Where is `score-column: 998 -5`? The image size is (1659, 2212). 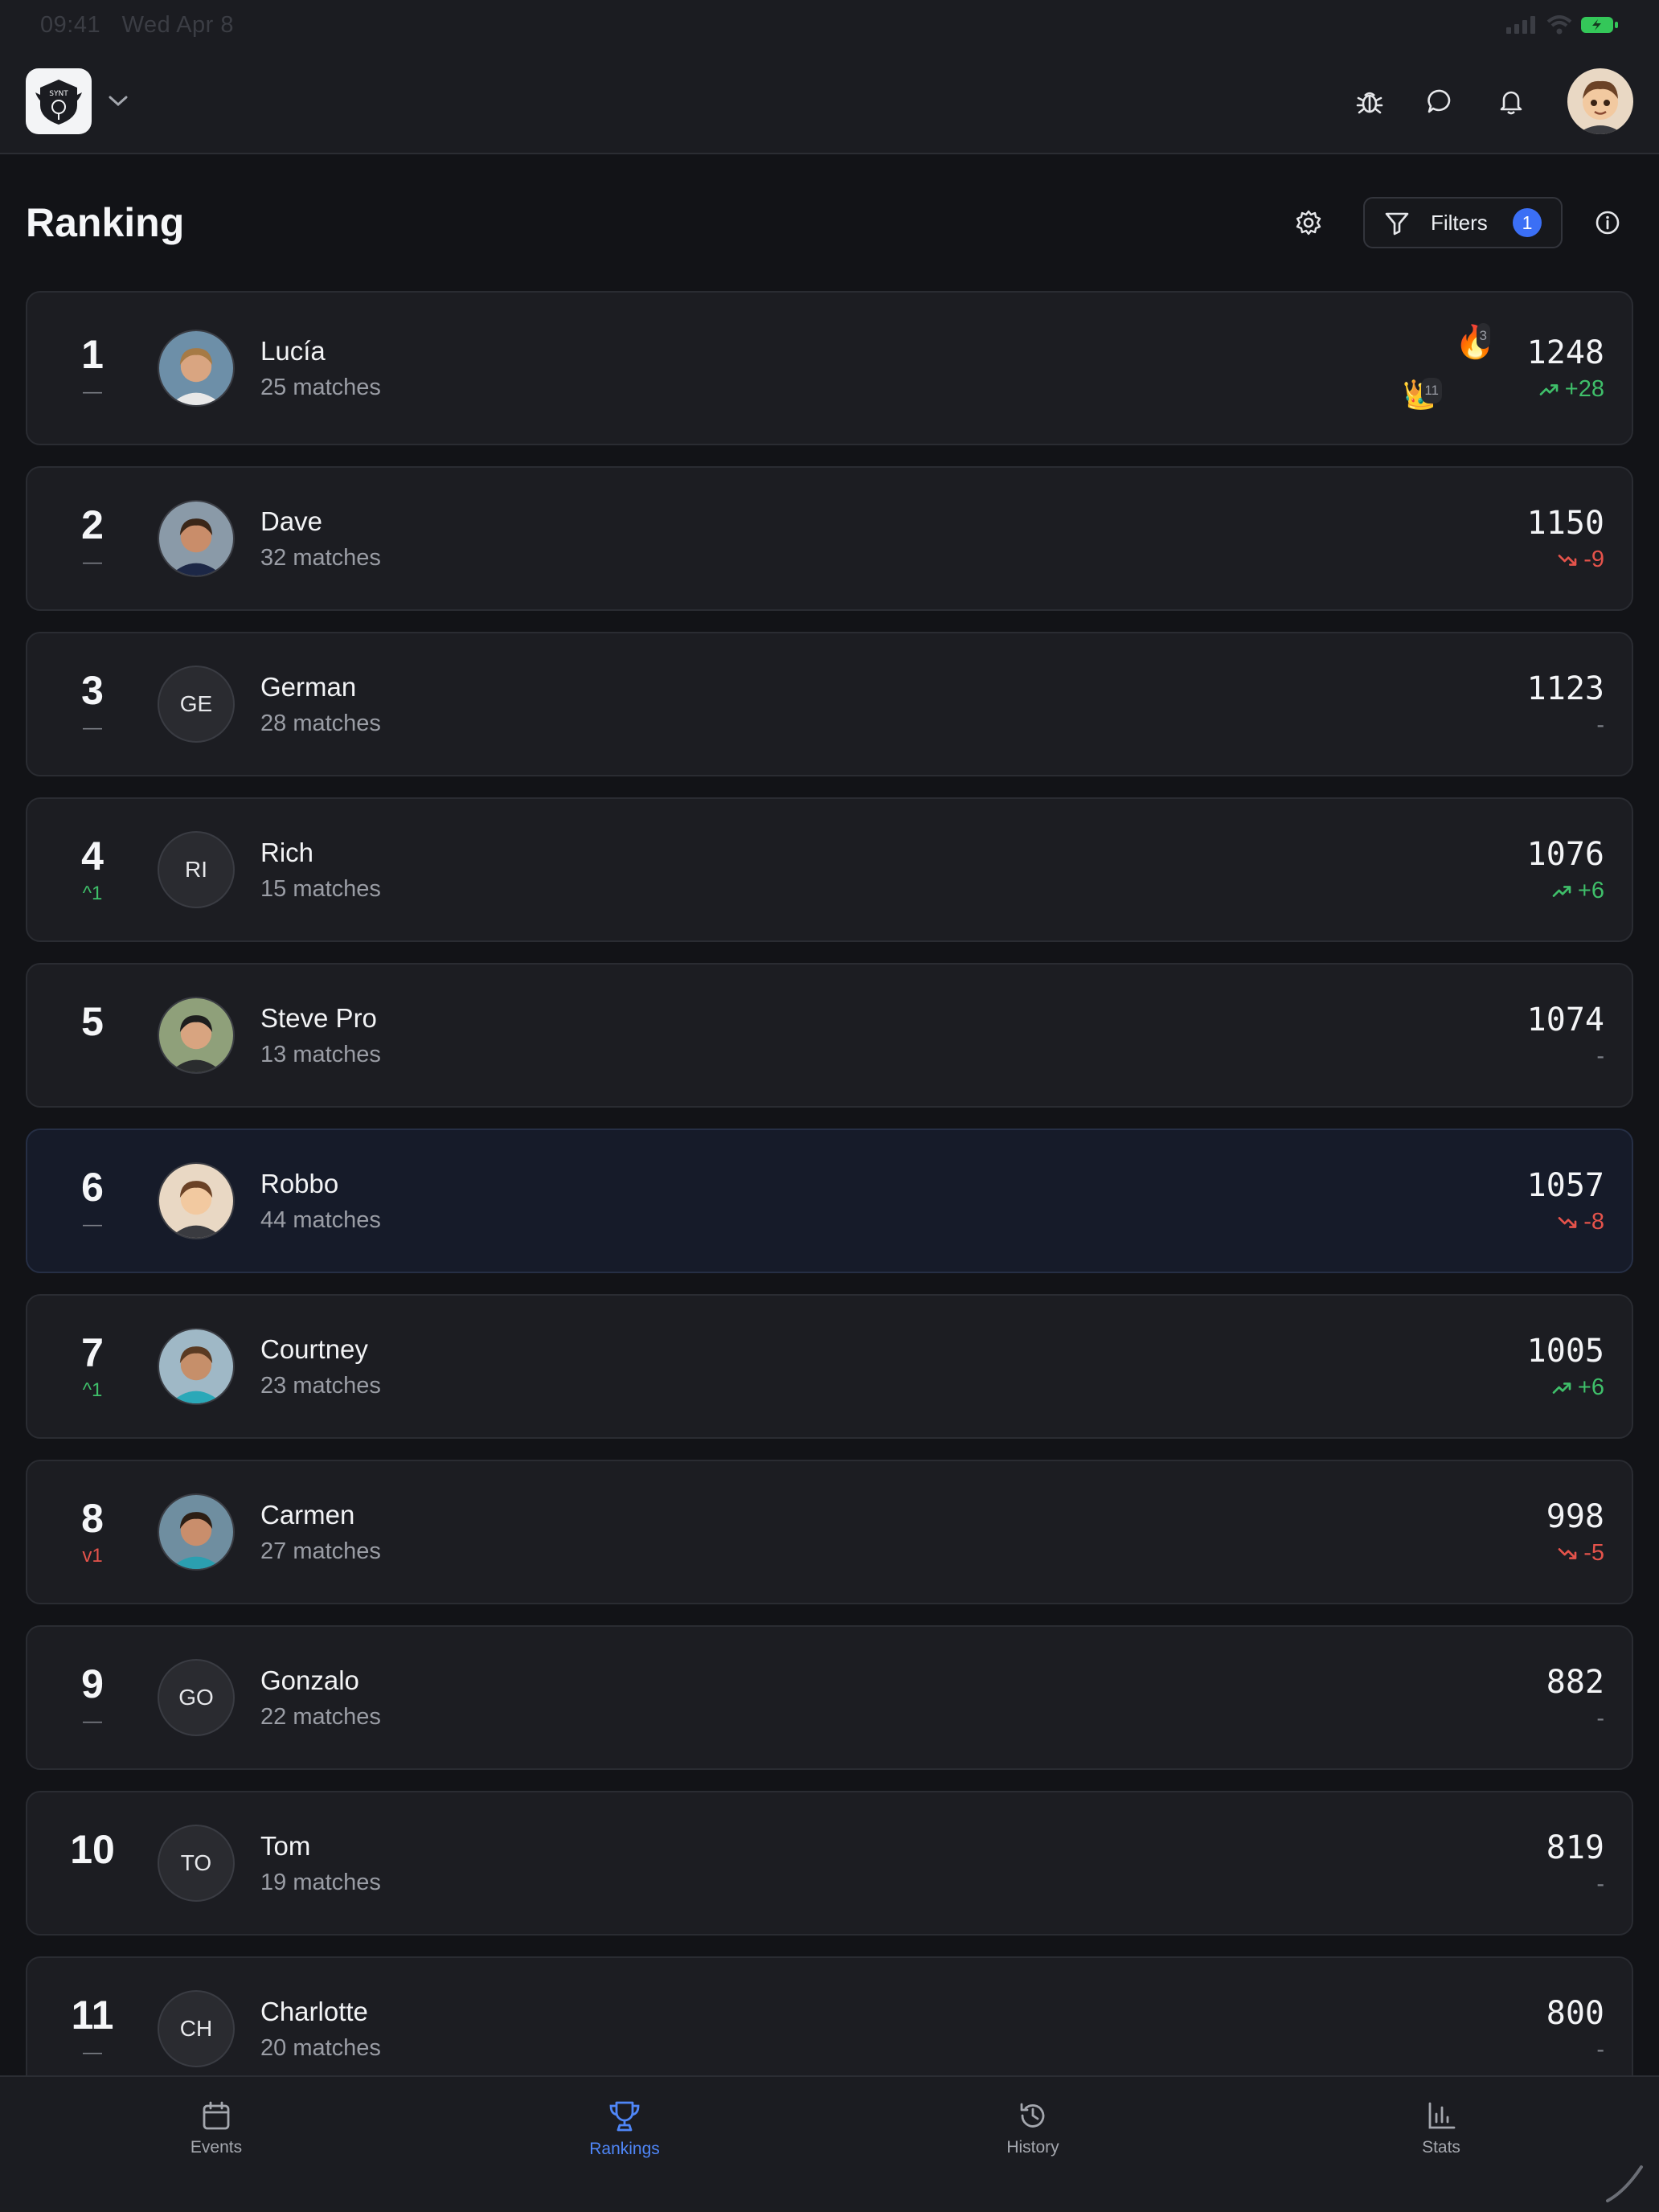 score-column: 998 -5 is located at coordinates (1589, 1532).